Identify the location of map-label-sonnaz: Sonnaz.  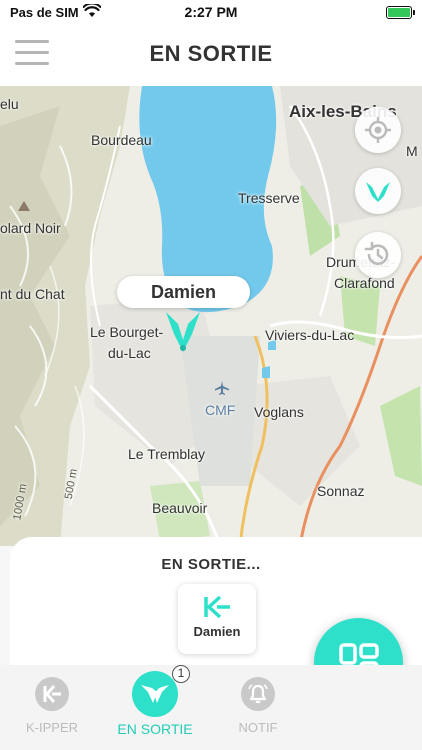
(341, 491).